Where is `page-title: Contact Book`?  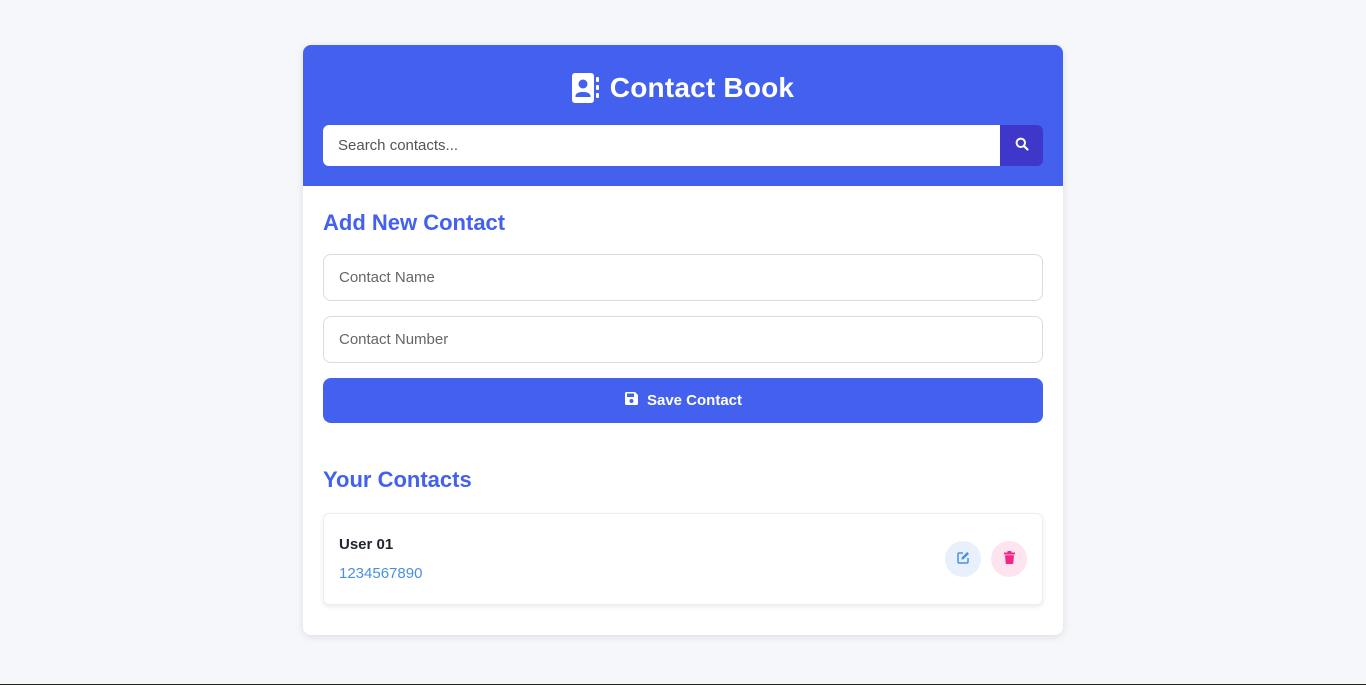 page-title: Contact Book is located at coordinates (702, 87).